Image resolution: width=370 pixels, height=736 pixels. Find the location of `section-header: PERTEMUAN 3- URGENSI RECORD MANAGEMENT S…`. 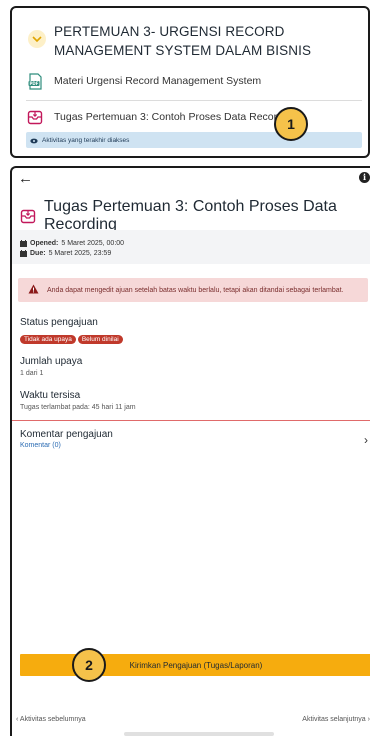

section-header: PERTEMUAN 3- URGENSI RECORD MANAGEMENT S… is located at coordinates (193, 41).